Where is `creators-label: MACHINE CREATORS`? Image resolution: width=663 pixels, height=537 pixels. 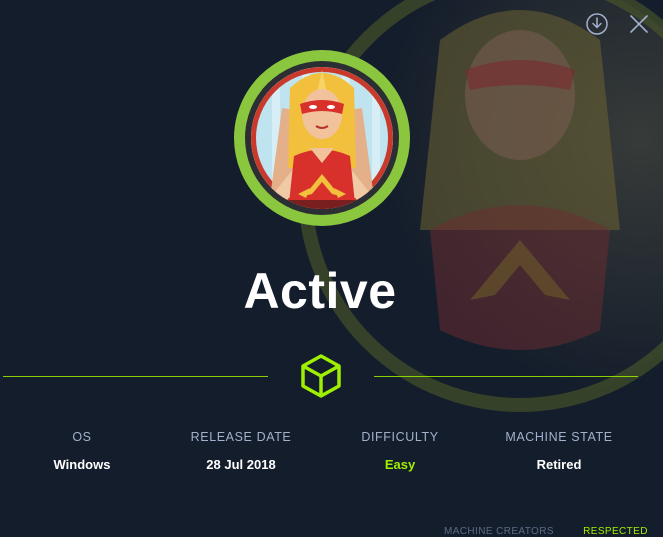
creators-label: MACHINE CREATORS is located at coordinates (499, 531).